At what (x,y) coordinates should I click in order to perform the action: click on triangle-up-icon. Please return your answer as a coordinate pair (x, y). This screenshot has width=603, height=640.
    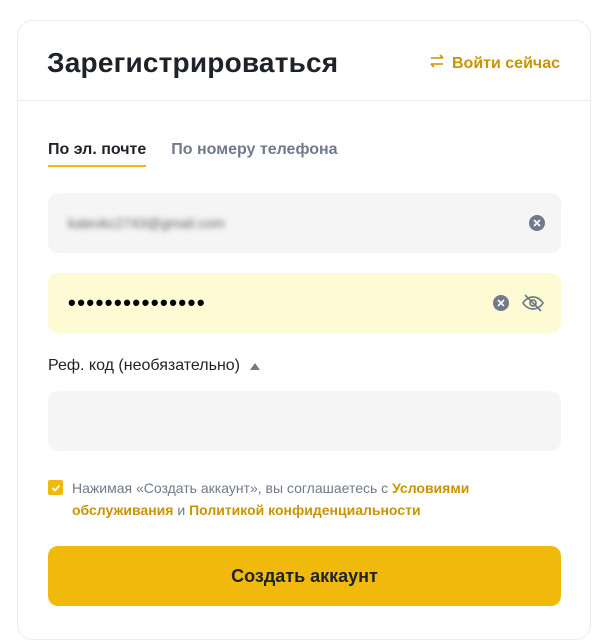
    Looking at the image, I should click on (255, 366).